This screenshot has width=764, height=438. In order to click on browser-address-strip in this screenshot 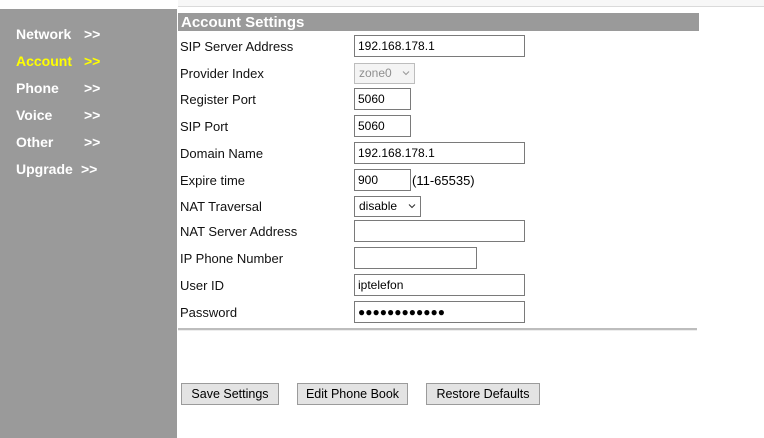, I will do `click(471, 3)`.